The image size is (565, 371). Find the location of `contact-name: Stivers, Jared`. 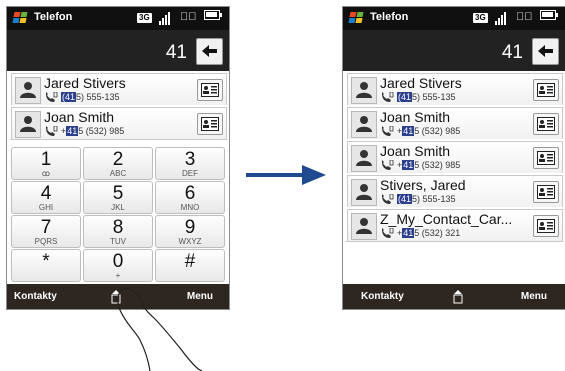

contact-name: Stivers, Jared is located at coordinates (423, 185).